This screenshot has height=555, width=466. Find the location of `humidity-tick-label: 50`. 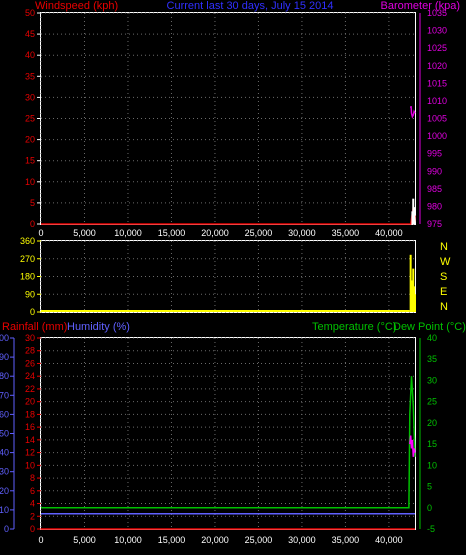

humidity-tick-label: 50 is located at coordinates (4, 434).